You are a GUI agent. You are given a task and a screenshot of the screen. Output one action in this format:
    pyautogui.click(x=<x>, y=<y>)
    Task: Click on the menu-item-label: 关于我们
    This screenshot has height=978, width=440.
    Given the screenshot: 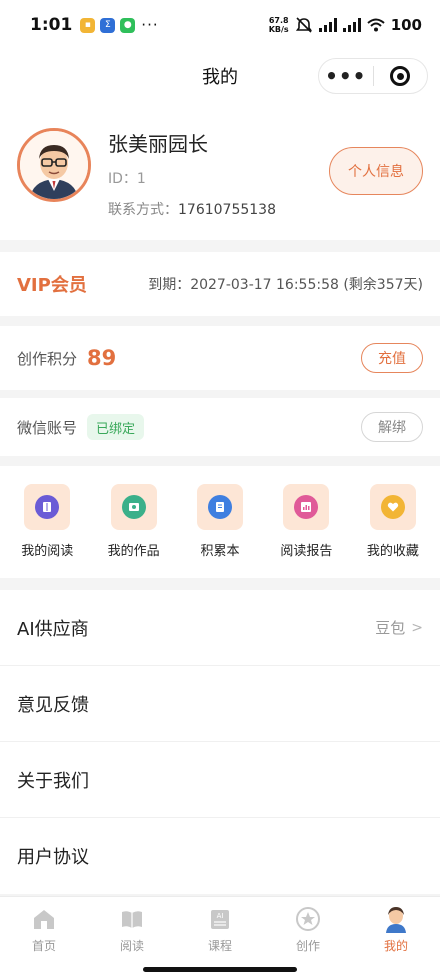 What is the action you would take?
    pyautogui.click(x=53, y=781)
    